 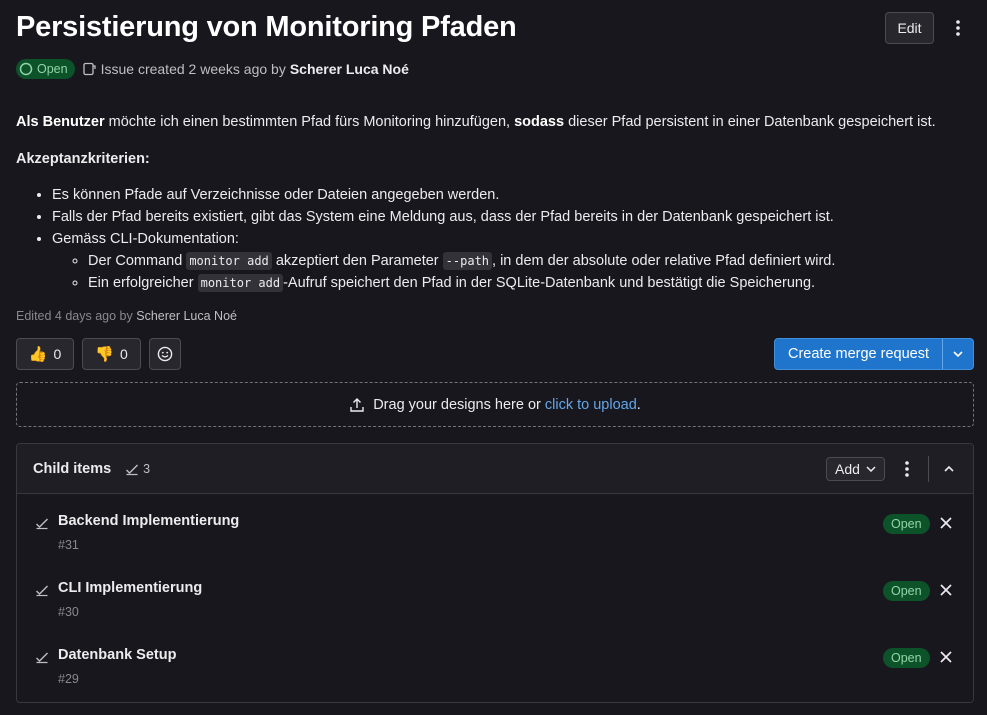 What do you see at coordinates (459, 404) in the screenshot?
I see `dropzone-text: Drag your designs here or` at bounding box center [459, 404].